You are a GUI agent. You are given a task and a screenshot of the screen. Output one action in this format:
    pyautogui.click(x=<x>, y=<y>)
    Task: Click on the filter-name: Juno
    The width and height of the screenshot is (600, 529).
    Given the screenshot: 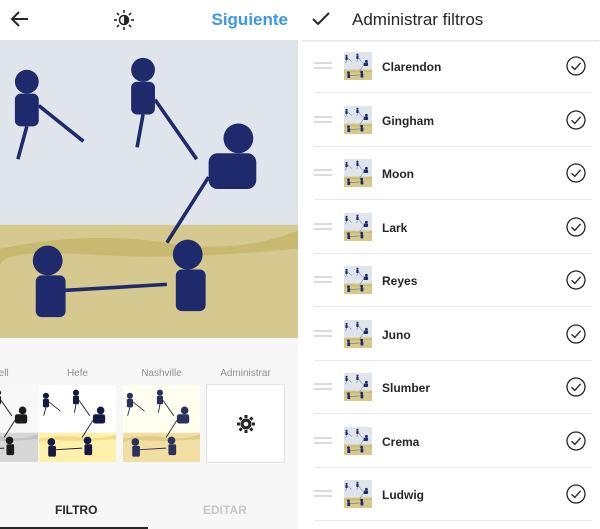 What is the action you would take?
    pyautogui.click(x=396, y=334)
    